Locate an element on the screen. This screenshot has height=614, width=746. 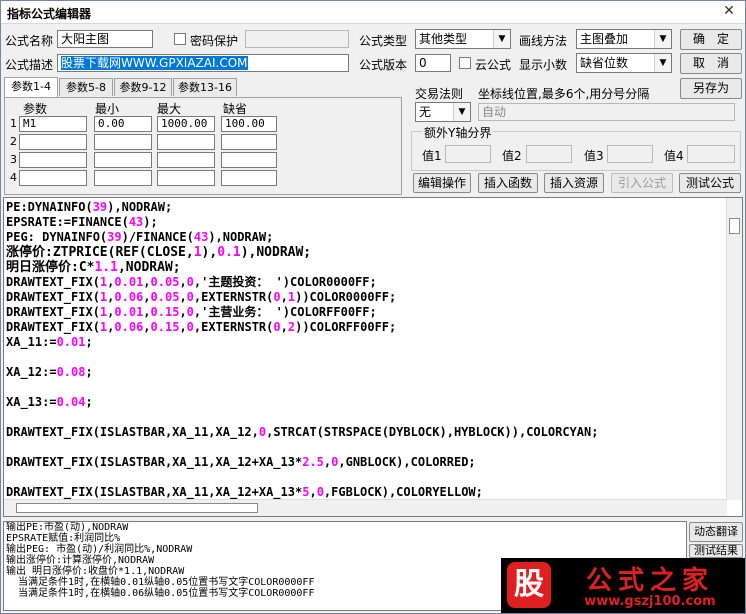
draw-method-select: 主图叠加 ▼ is located at coordinates (624, 39).